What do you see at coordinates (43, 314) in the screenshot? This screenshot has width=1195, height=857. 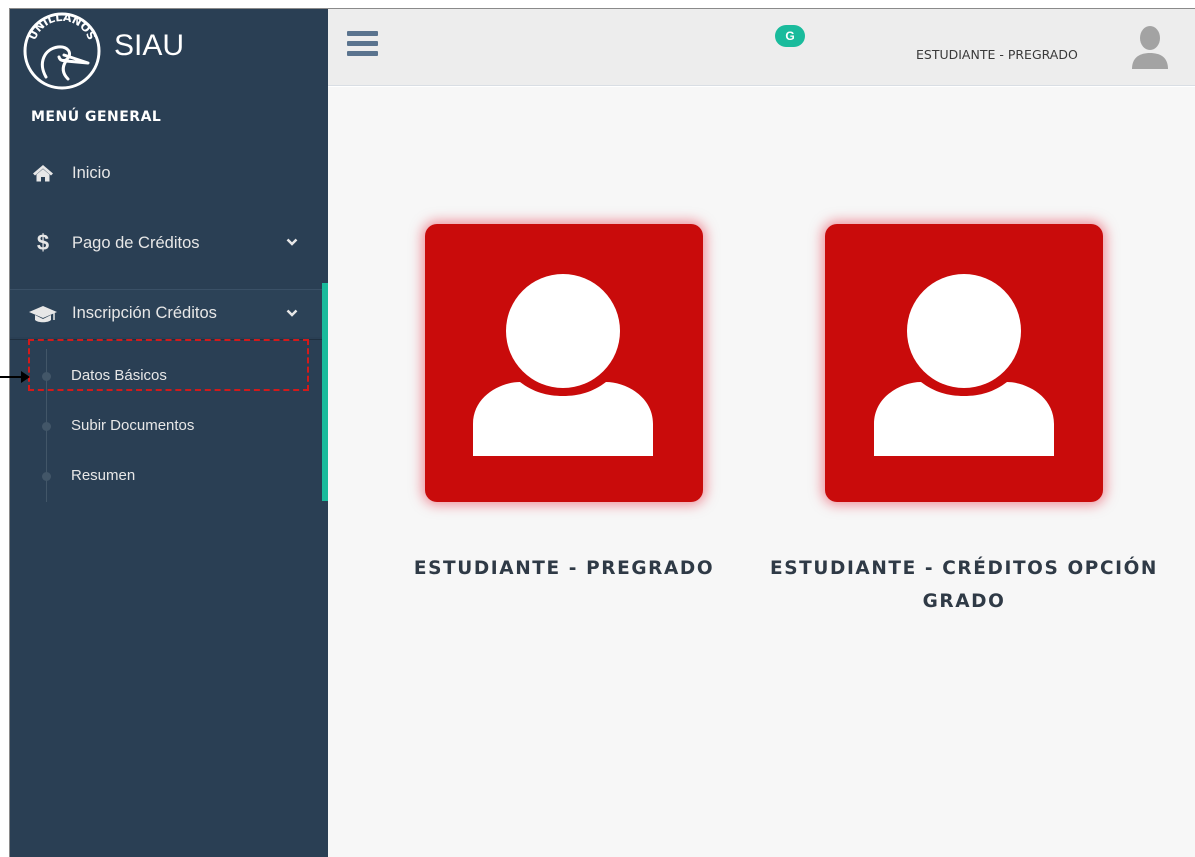 I see `graduation-cap-icon` at bounding box center [43, 314].